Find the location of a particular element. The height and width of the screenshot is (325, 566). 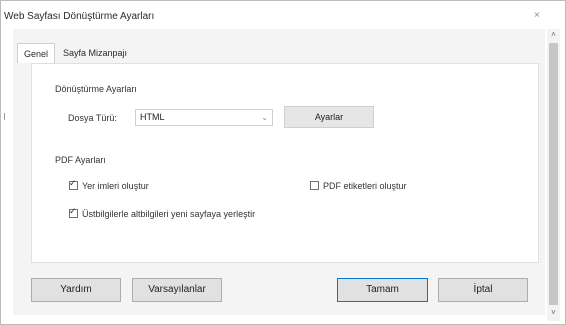

tab-general-label: Genel is located at coordinates (36, 54).